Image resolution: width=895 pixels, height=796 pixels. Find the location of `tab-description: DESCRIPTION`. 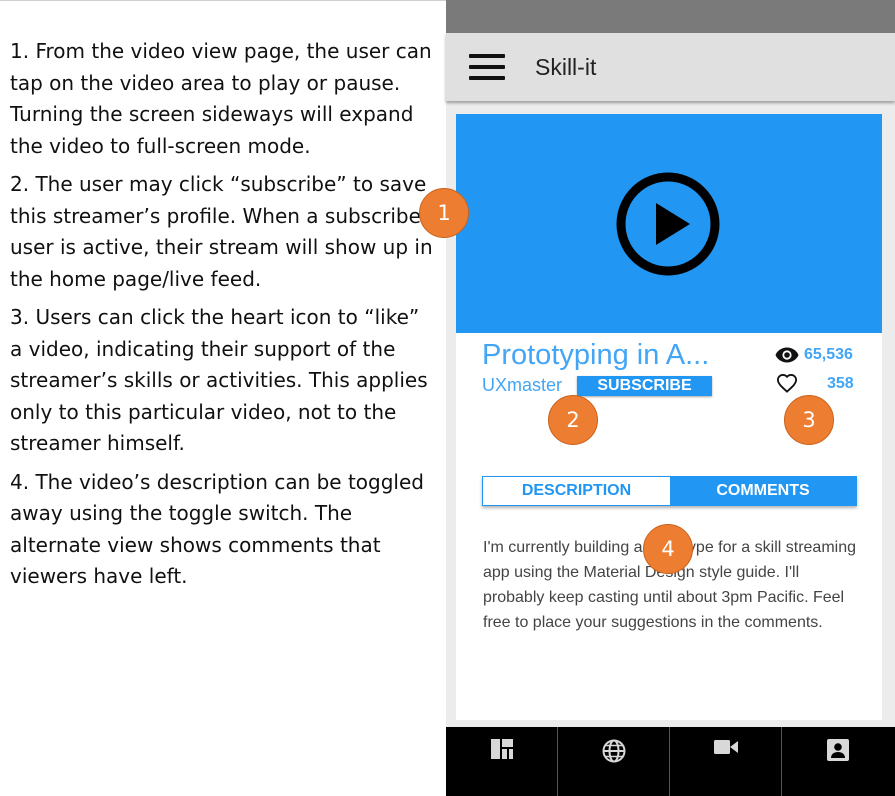

tab-description: DESCRIPTION is located at coordinates (576, 491).